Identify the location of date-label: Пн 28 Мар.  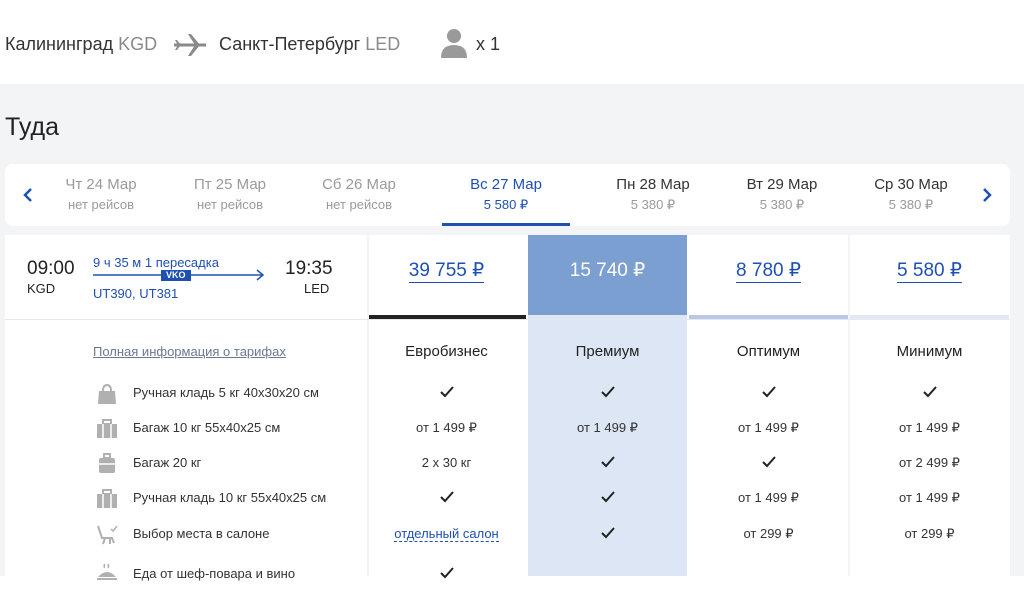
(653, 184).